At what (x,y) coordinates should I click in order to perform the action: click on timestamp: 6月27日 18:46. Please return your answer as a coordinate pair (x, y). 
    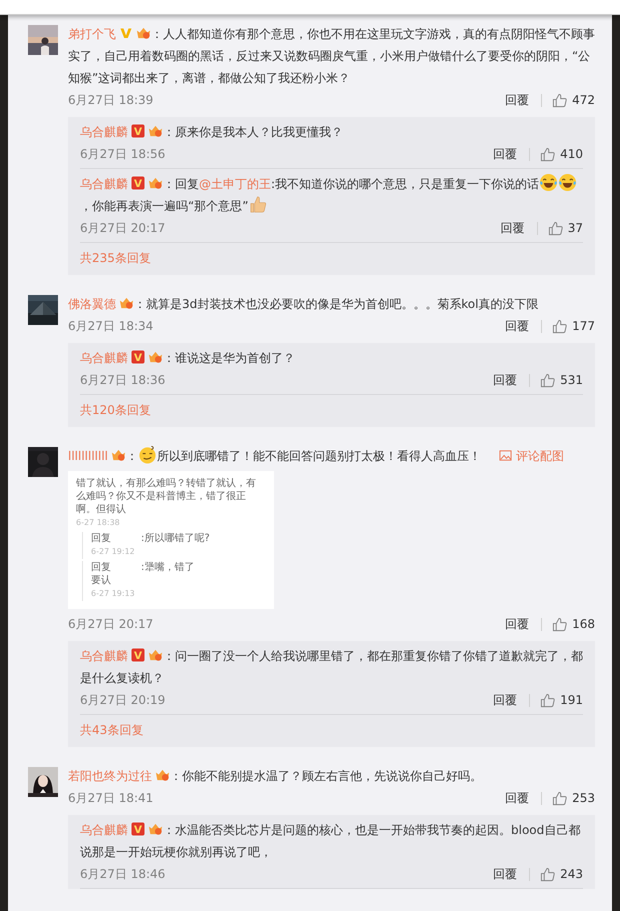
    Looking at the image, I should click on (123, 874).